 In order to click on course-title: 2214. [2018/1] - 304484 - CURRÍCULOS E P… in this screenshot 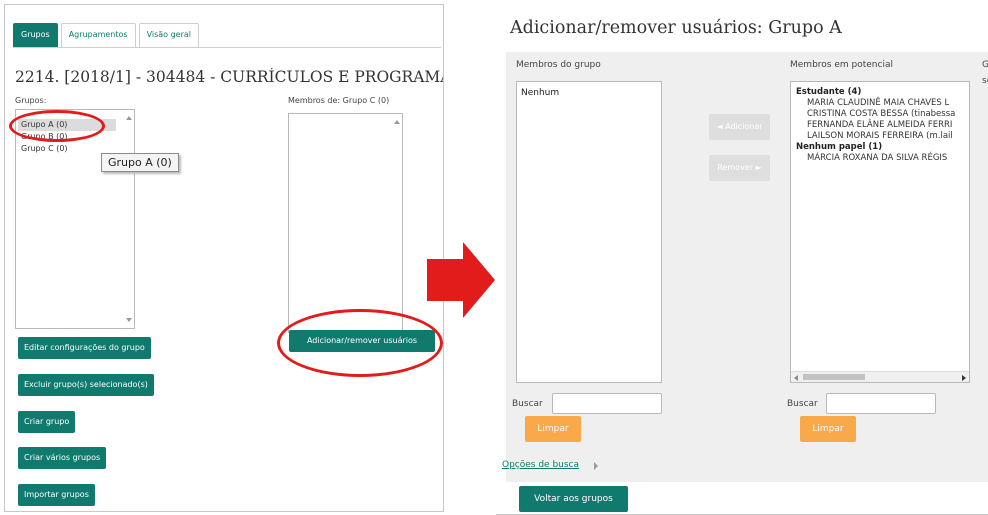, I will do `click(229, 77)`.